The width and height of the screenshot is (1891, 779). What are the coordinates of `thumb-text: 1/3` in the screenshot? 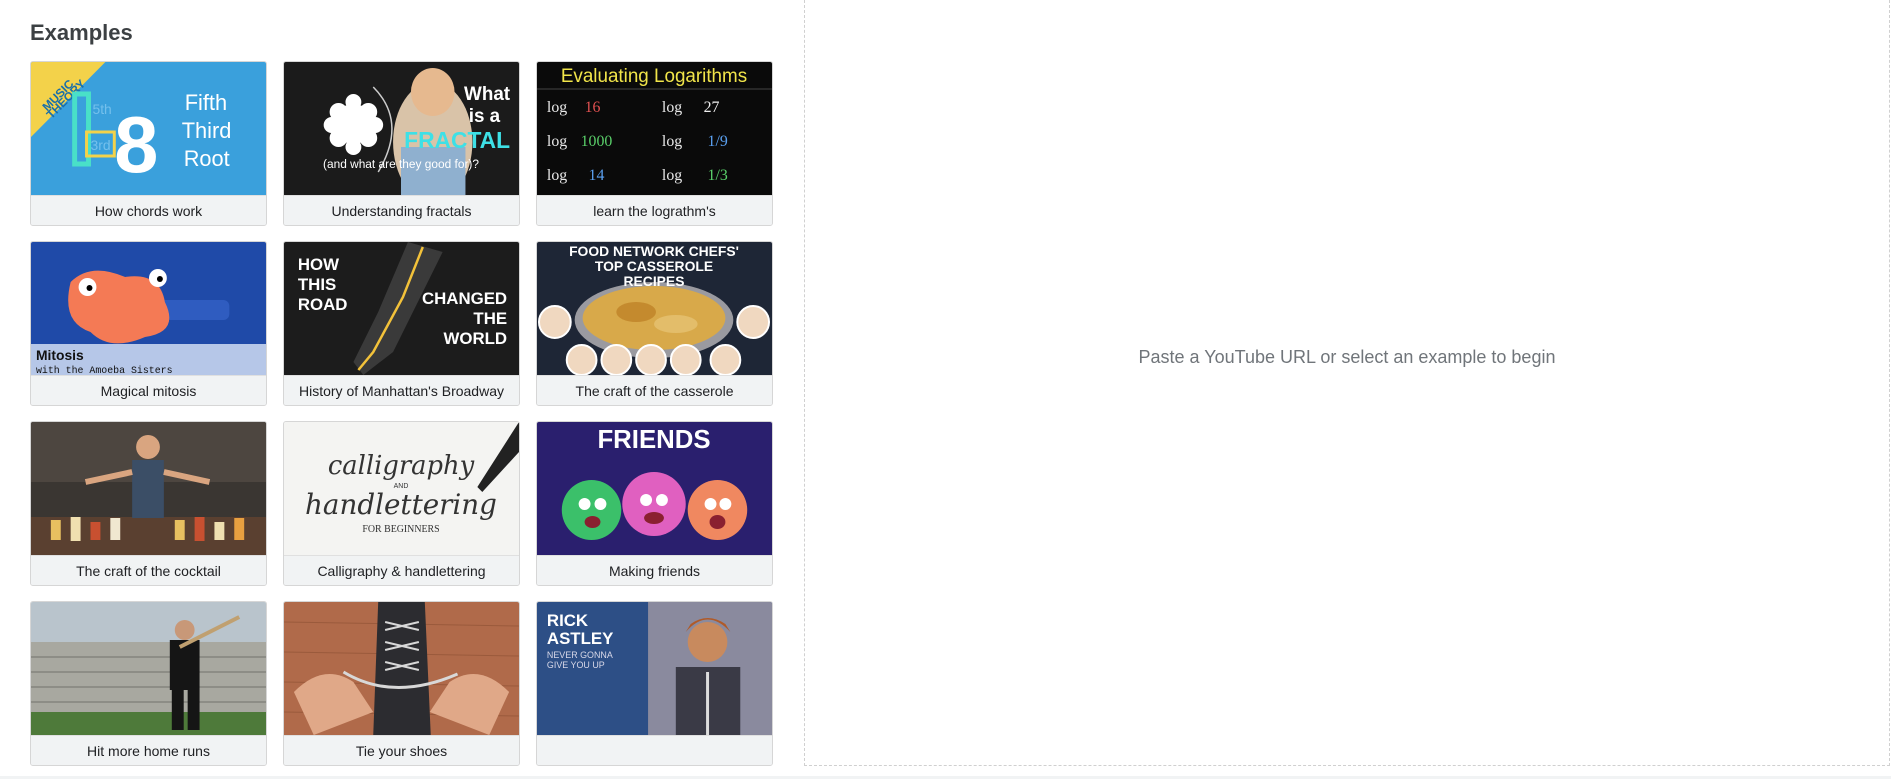 It's located at (718, 175).